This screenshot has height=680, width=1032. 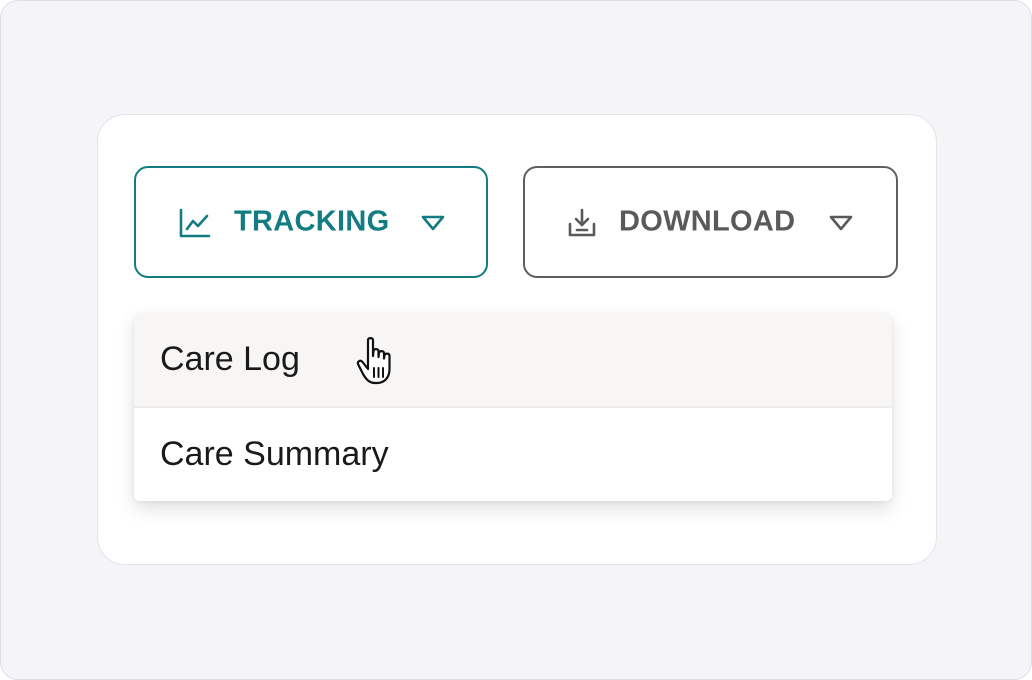 I want to click on download-dropdown-button: DOWNLOAD, so click(x=710, y=222).